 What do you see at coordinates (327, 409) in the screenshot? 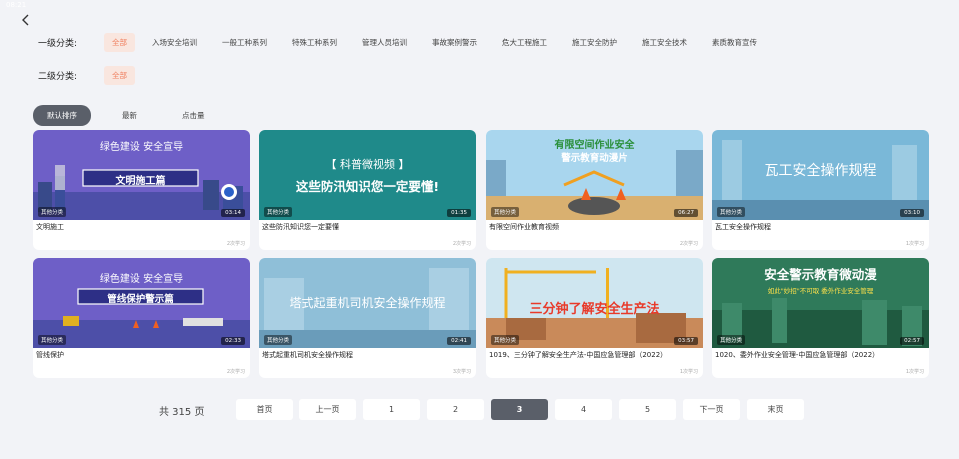
I see `prev-page-button: 上一页` at bounding box center [327, 409].